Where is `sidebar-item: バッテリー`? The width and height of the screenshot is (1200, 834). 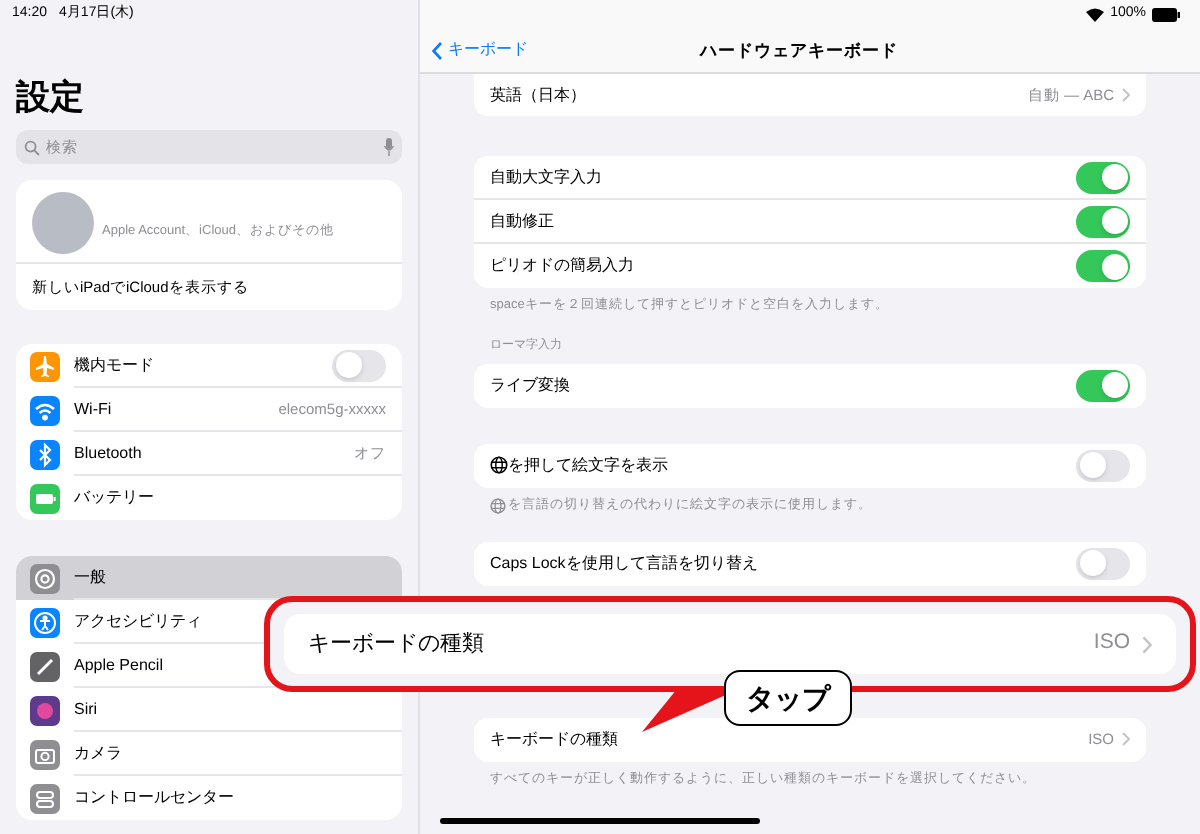 sidebar-item: バッテリー is located at coordinates (209, 498).